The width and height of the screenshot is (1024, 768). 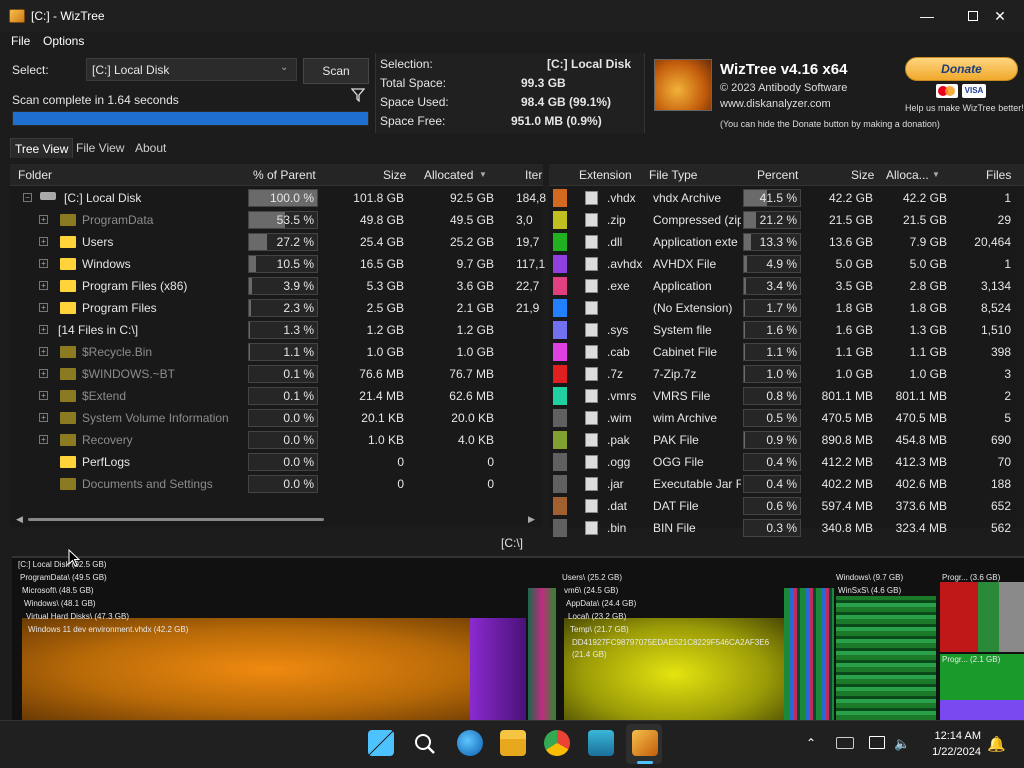 I want to click on folder-name: Users, so click(x=98, y=242).